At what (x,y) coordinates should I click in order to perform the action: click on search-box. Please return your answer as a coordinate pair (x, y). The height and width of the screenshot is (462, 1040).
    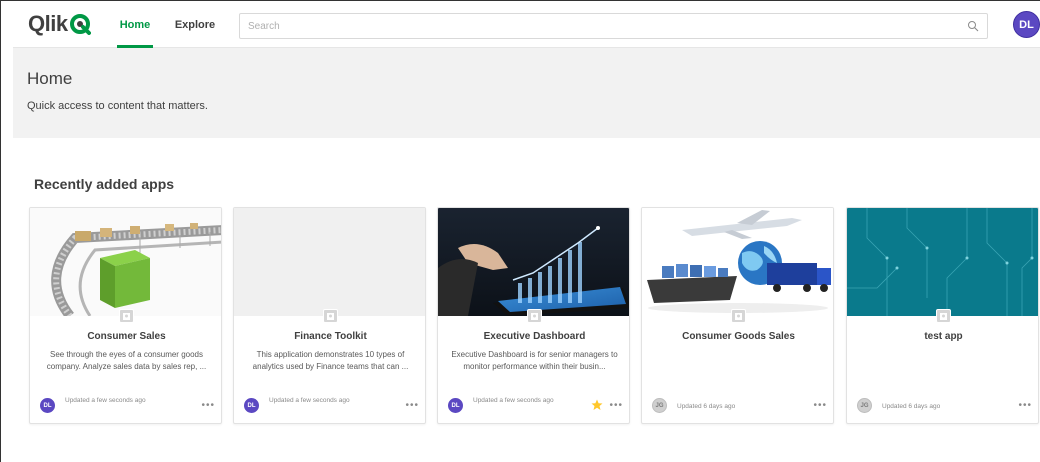
    Looking at the image, I should click on (613, 26).